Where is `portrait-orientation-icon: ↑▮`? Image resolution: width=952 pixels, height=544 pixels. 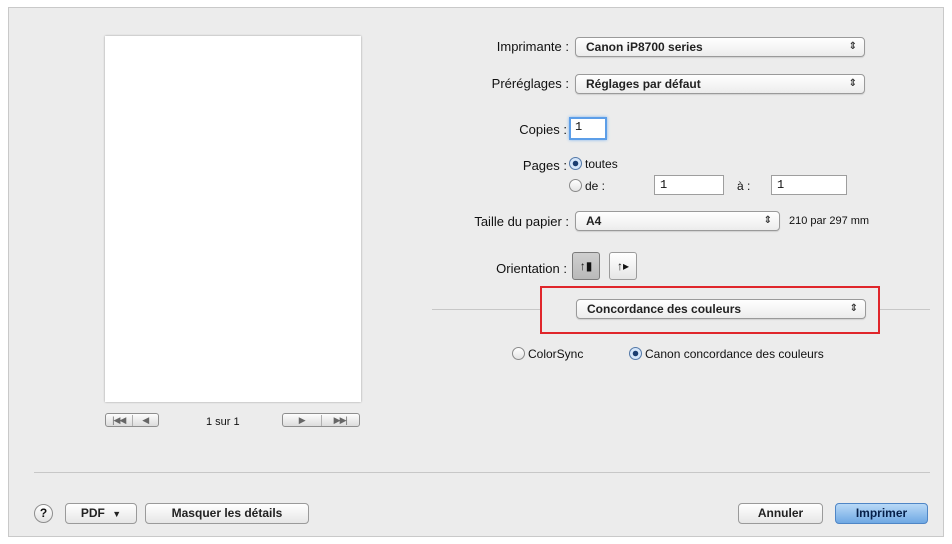
portrait-orientation-icon: ↑▮ is located at coordinates (586, 266).